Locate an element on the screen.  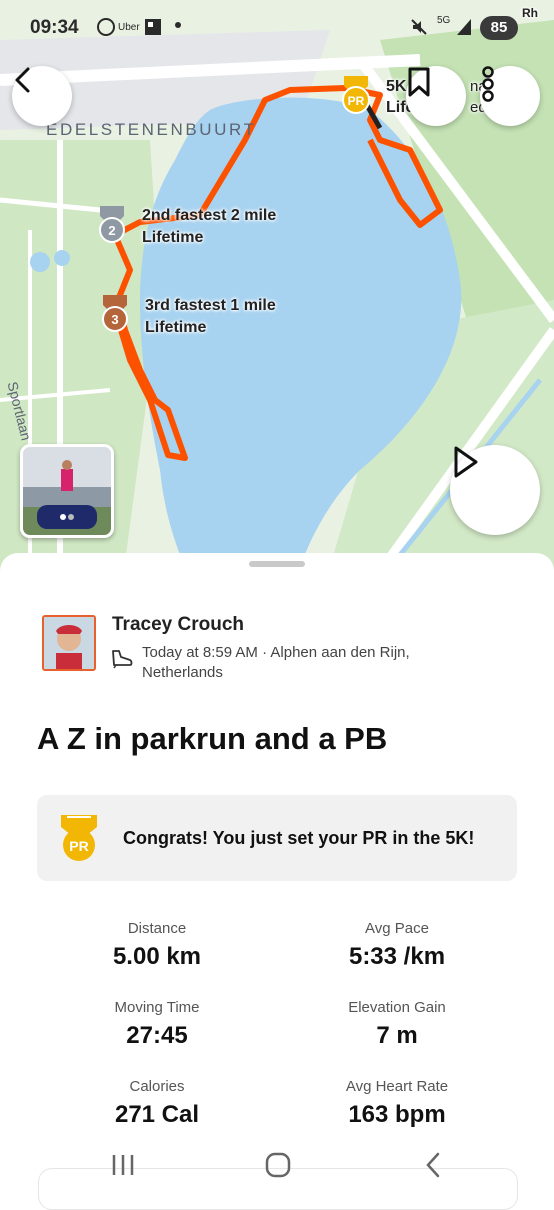
stat-value: 271 Cal is located at coordinates (157, 1114).